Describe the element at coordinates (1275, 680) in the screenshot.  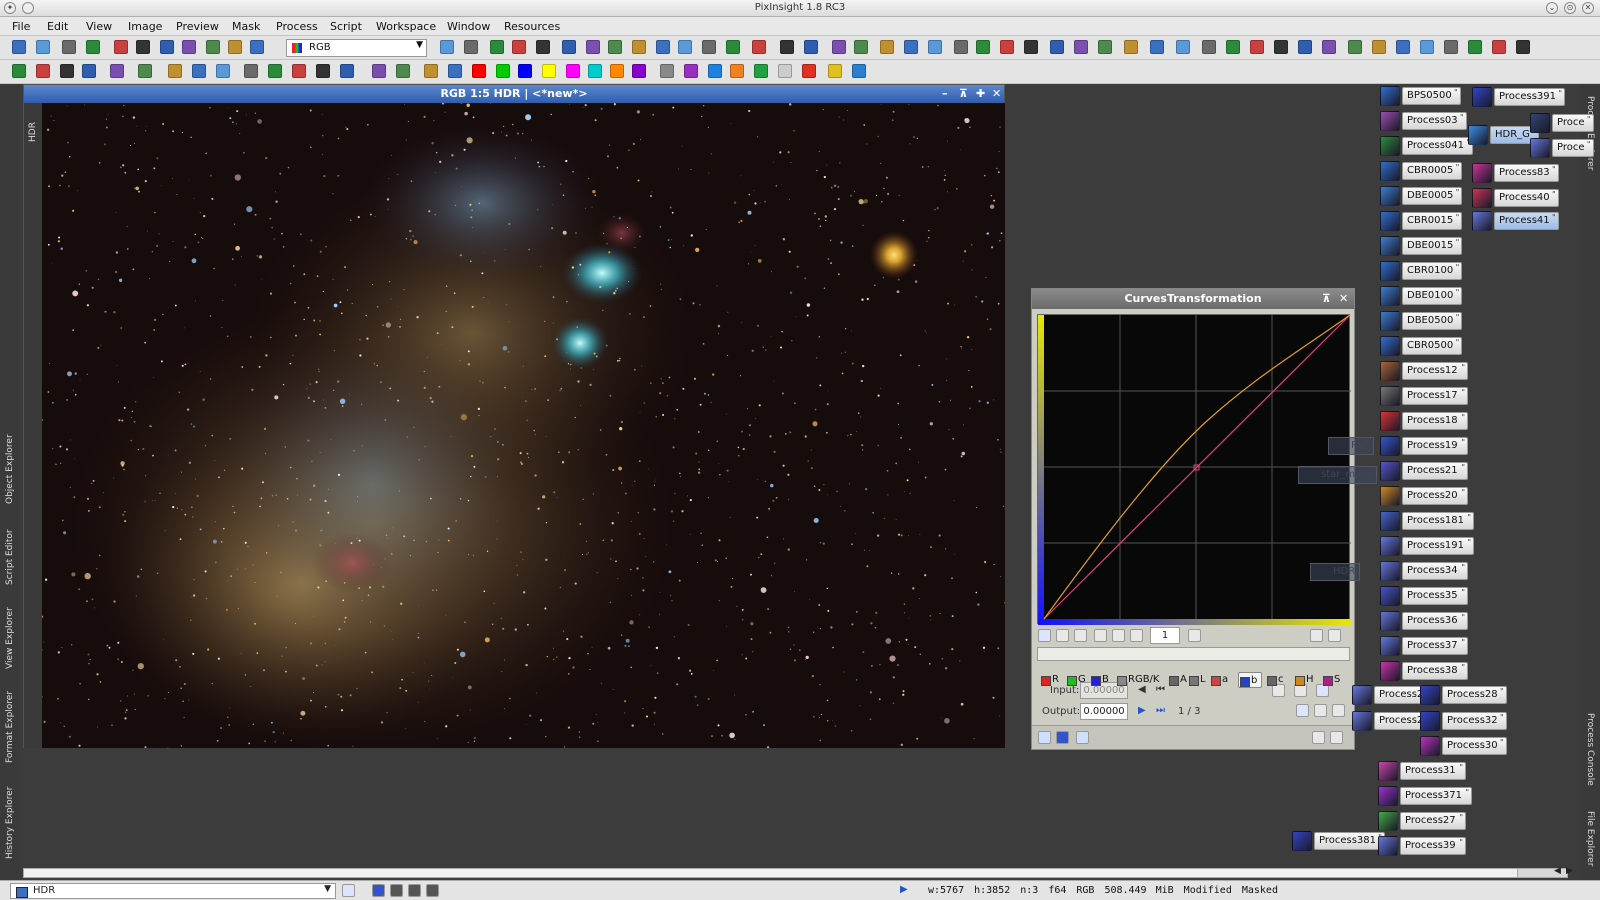
I see `channel-c: c` at that location.